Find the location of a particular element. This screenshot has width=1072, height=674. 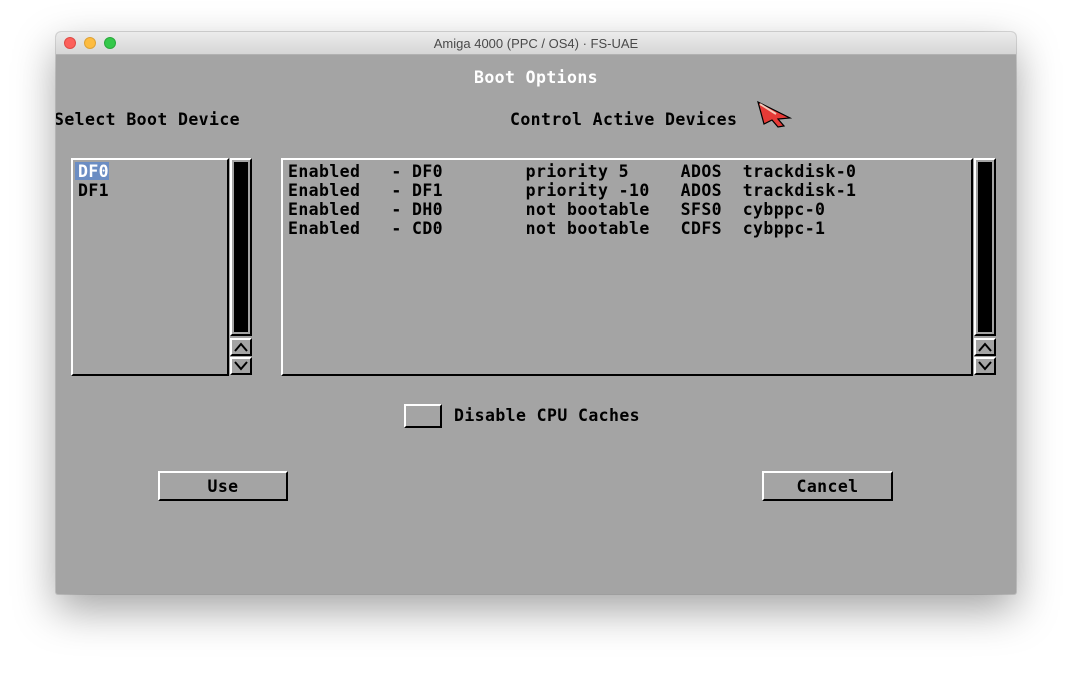

list-item: DF1 is located at coordinates (92, 190).